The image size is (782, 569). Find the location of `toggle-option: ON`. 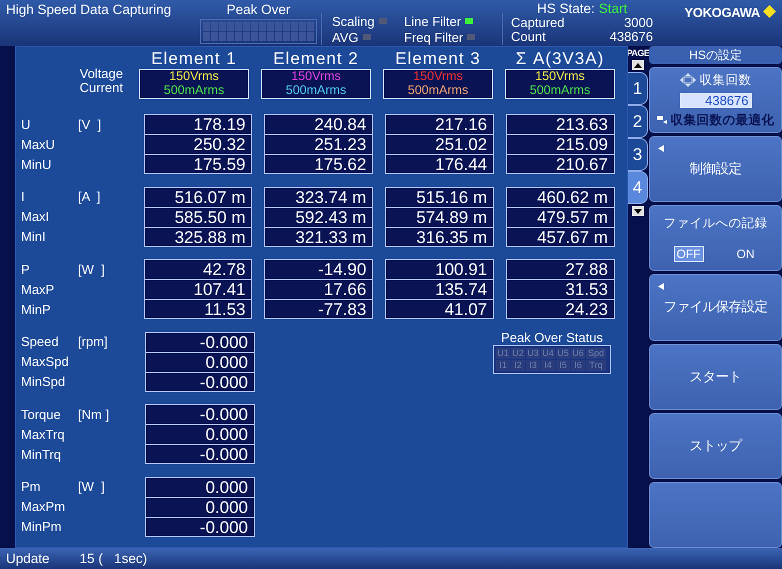

toggle-option: ON is located at coordinates (746, 254).